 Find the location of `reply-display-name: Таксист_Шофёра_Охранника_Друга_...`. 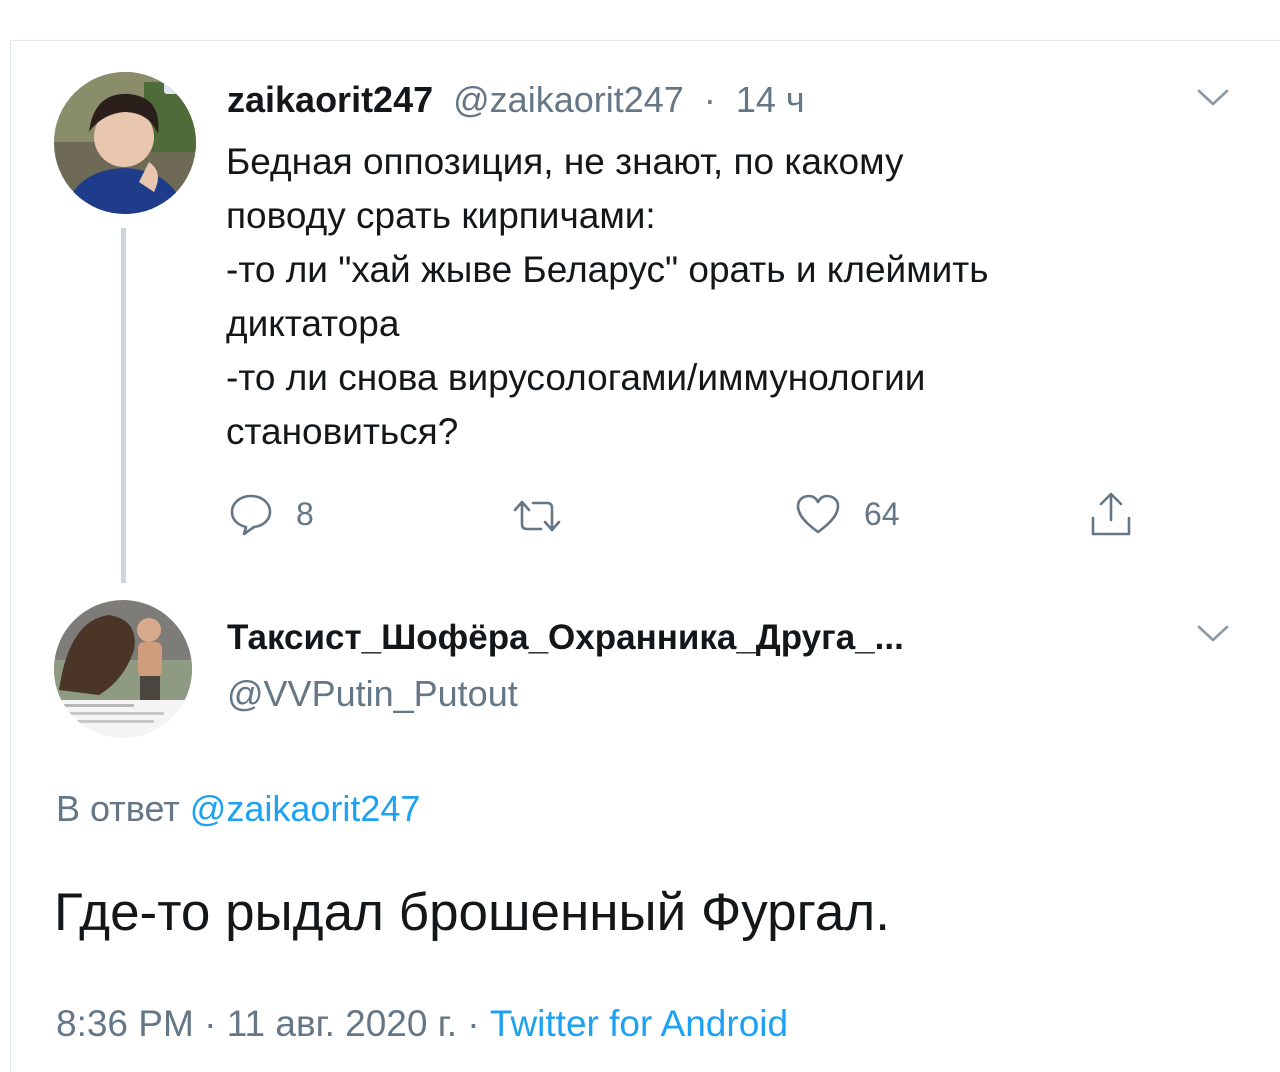

reply-display-name: Таксист_Шофёра_Охранника_Друга_... is located at coordinates (565, 638).